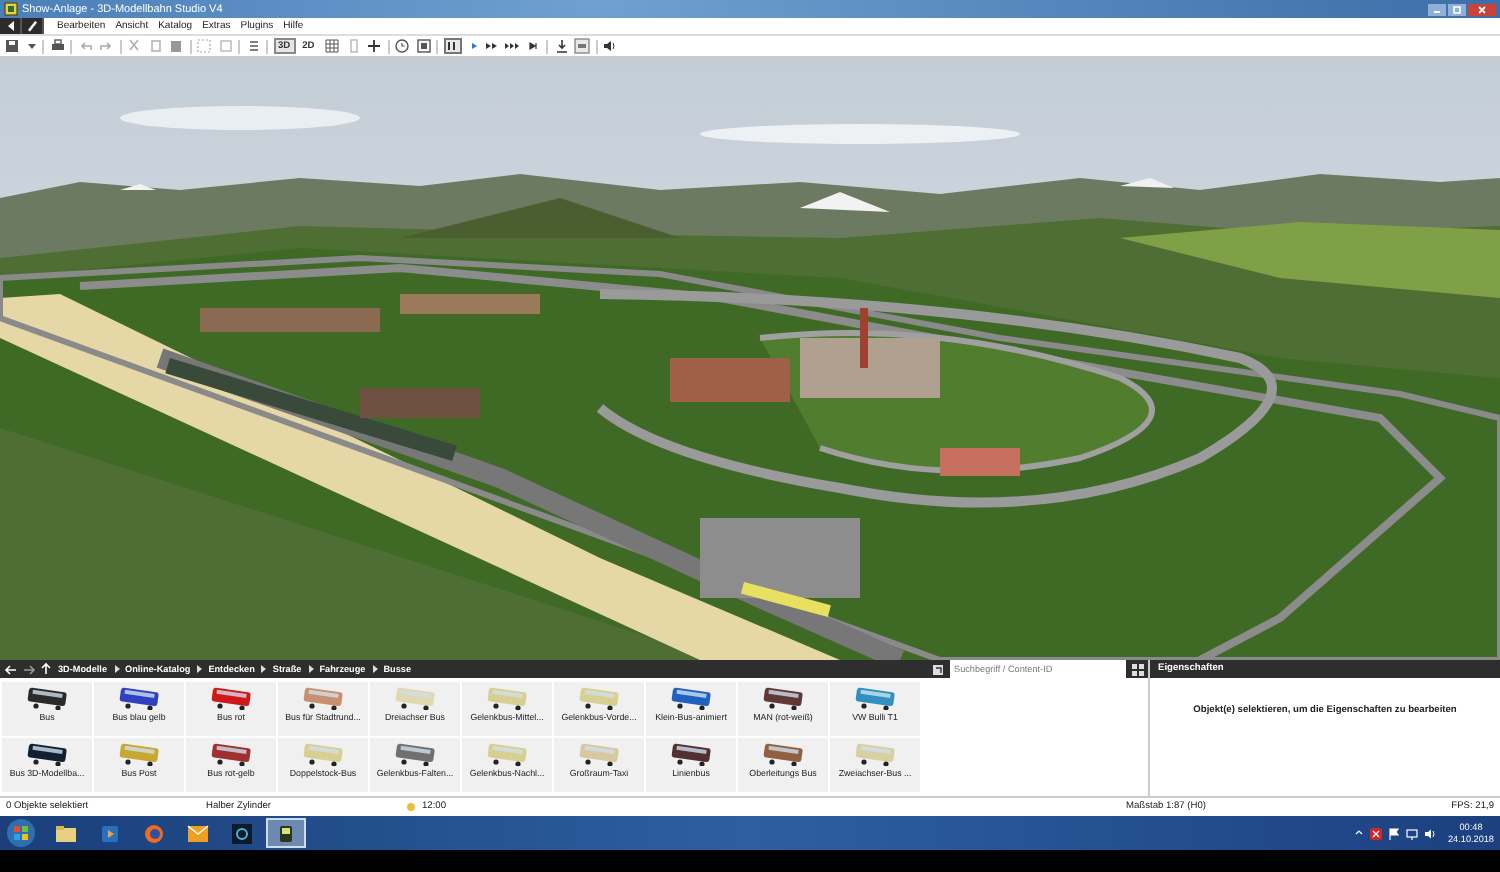  Describe the element at coordinates (198, 833) in the screenshot. I see `mail-app-icon` at that location.